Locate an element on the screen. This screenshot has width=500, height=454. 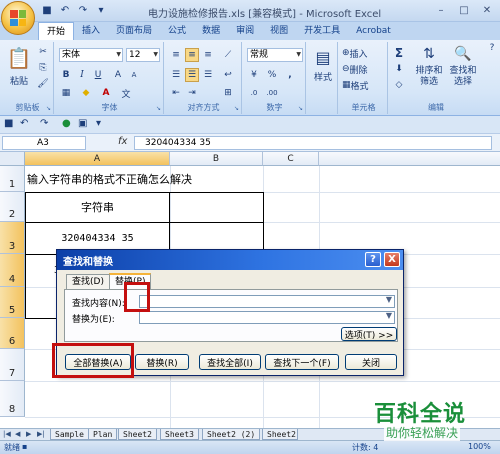
sheet-tab-plan: Plan is located at coordinates (103, 434).